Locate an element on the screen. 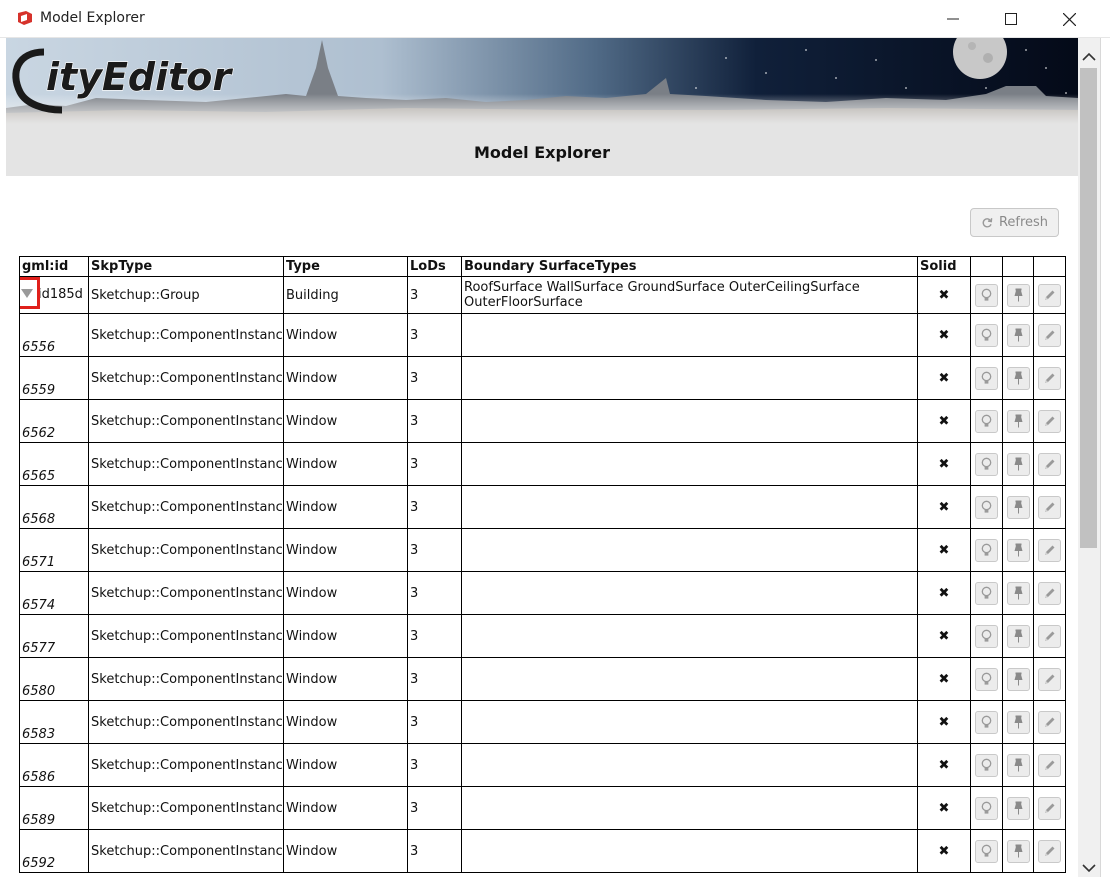  table-row: 6574 Sketchup::ComponentInstance Window 3 ✖ is located at coordinates (542, 593).